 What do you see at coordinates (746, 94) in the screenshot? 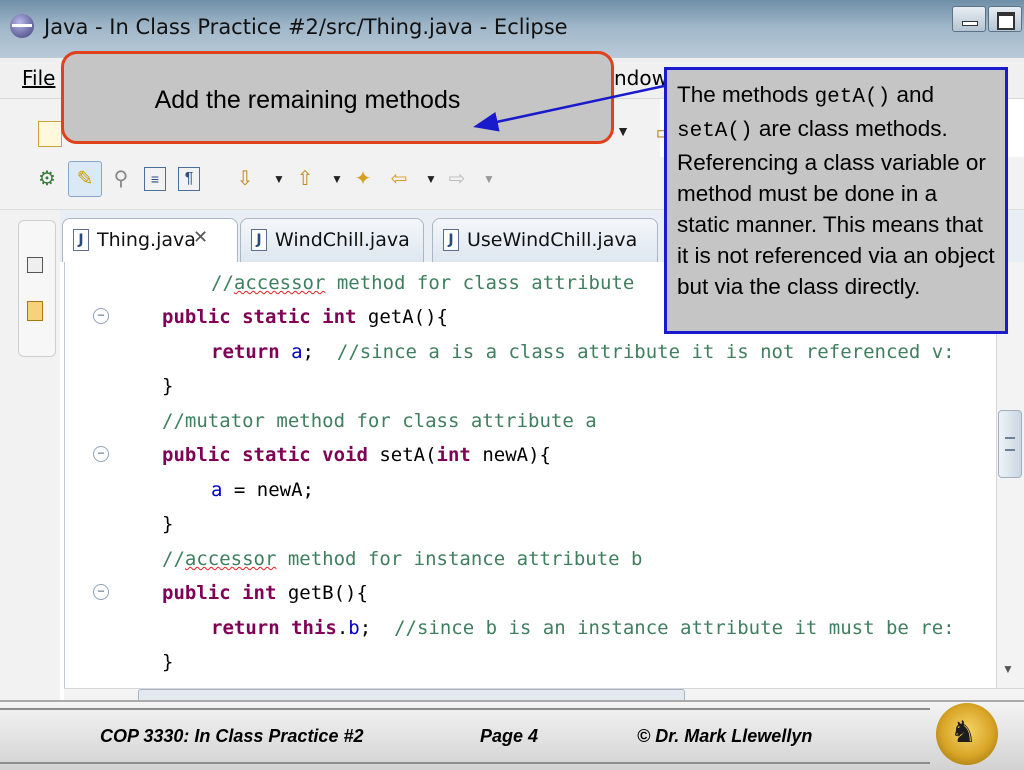
I see `callout-text: The methods` at bounding box center [746, 94].